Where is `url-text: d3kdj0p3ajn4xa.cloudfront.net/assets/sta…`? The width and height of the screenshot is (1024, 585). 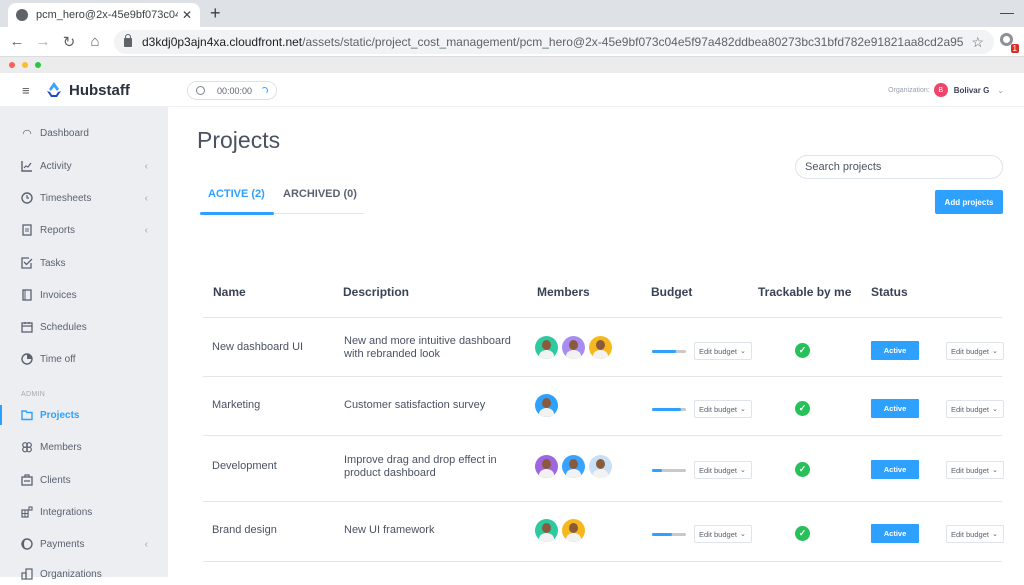
url-text: d3kdj0p3ajn4xa.cloudfront.net/assets/sta… is located at coordinates (552, 42).